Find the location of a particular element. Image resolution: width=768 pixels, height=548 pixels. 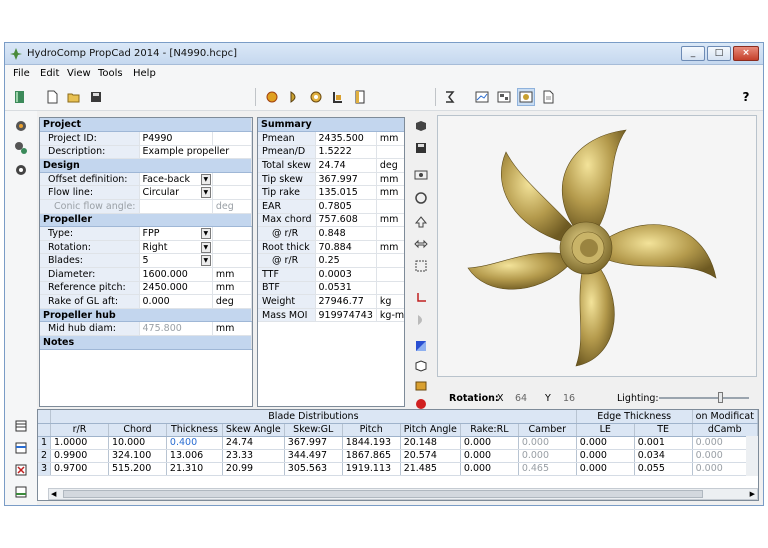

table-cell: 0.034 is located at coordinates (663, 456).